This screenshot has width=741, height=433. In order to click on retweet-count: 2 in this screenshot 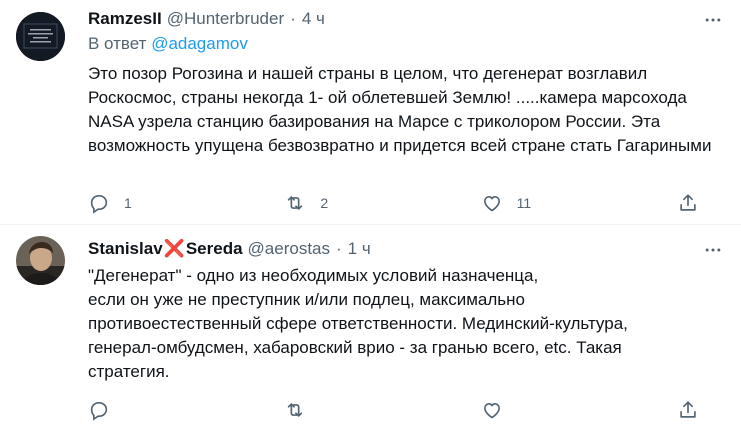, I will do `click(324, 203)`.